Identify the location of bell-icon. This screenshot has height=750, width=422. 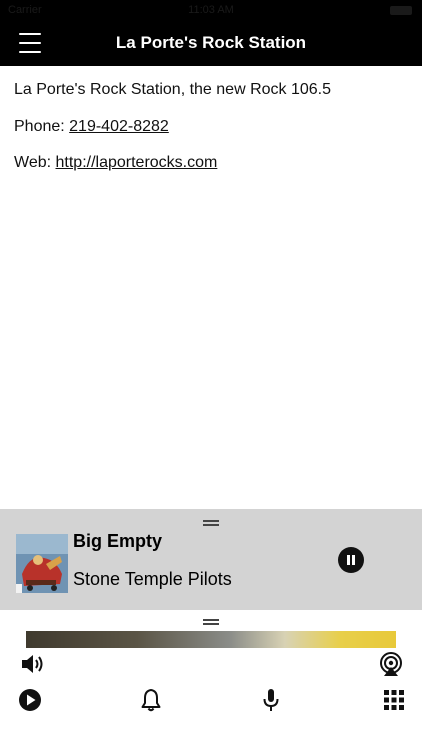
(151, 700).